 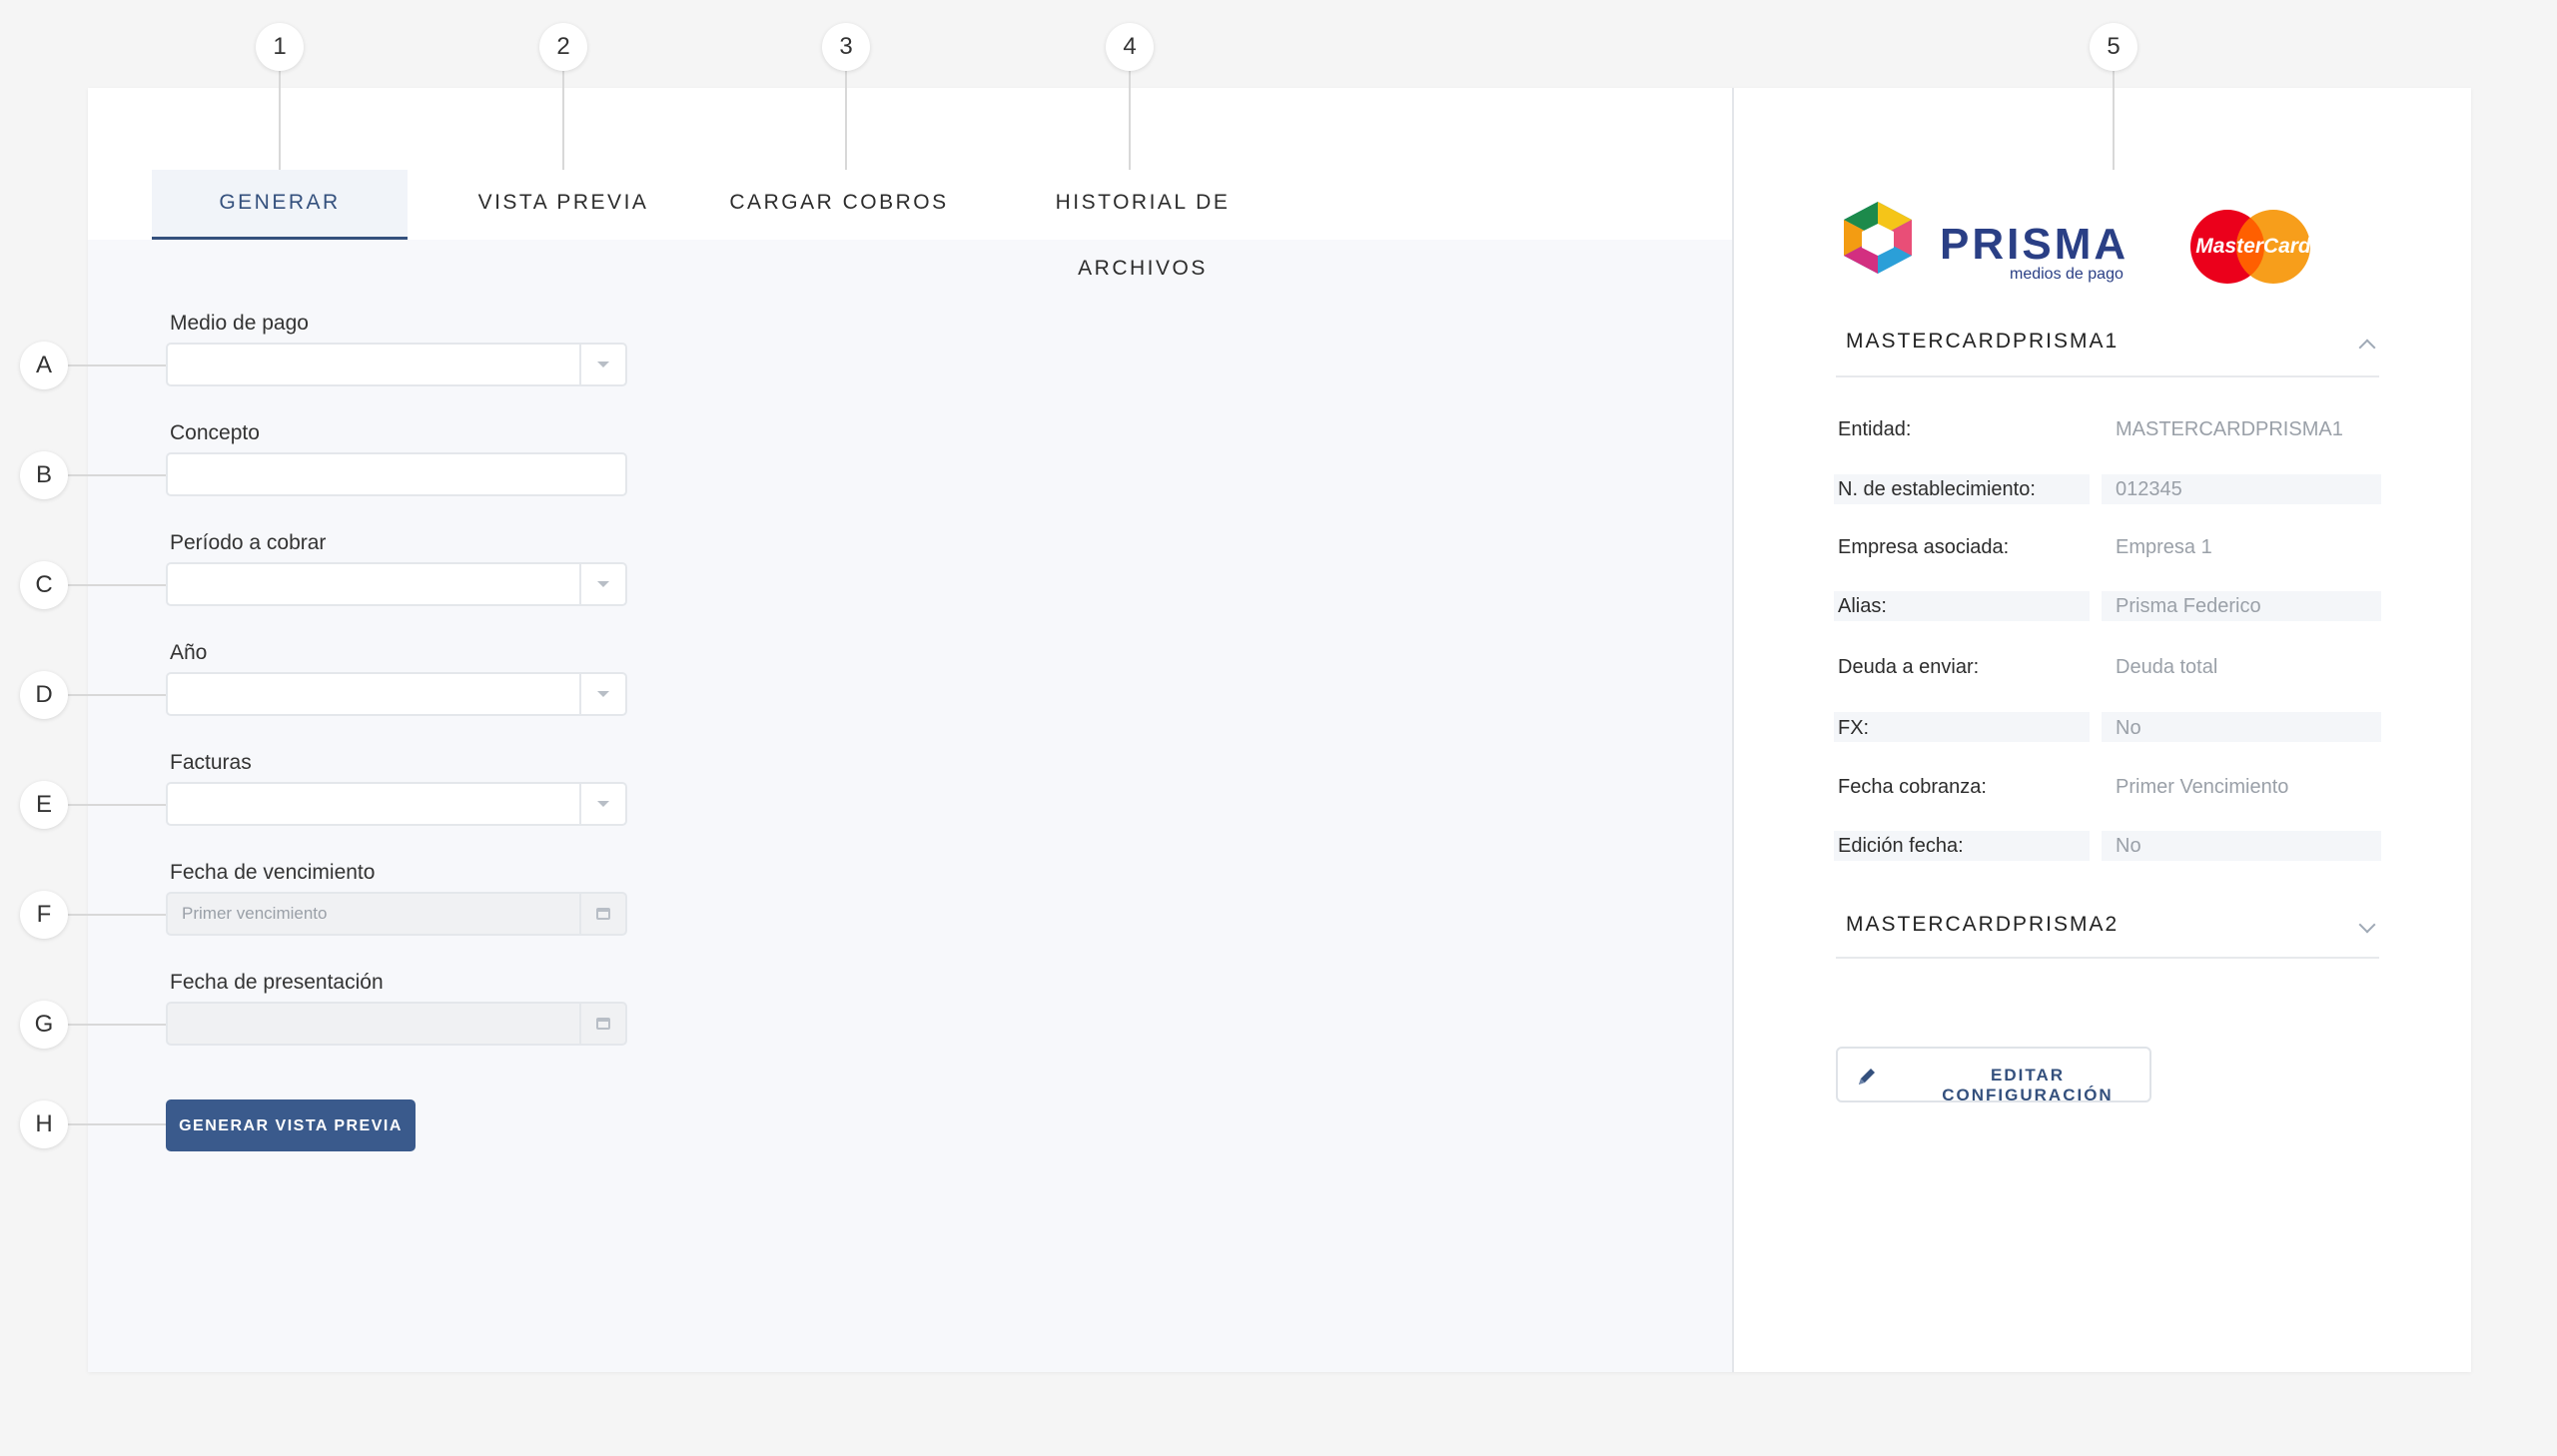 I want to click on detail-label: Alias:, so click(x=1862, y=606).